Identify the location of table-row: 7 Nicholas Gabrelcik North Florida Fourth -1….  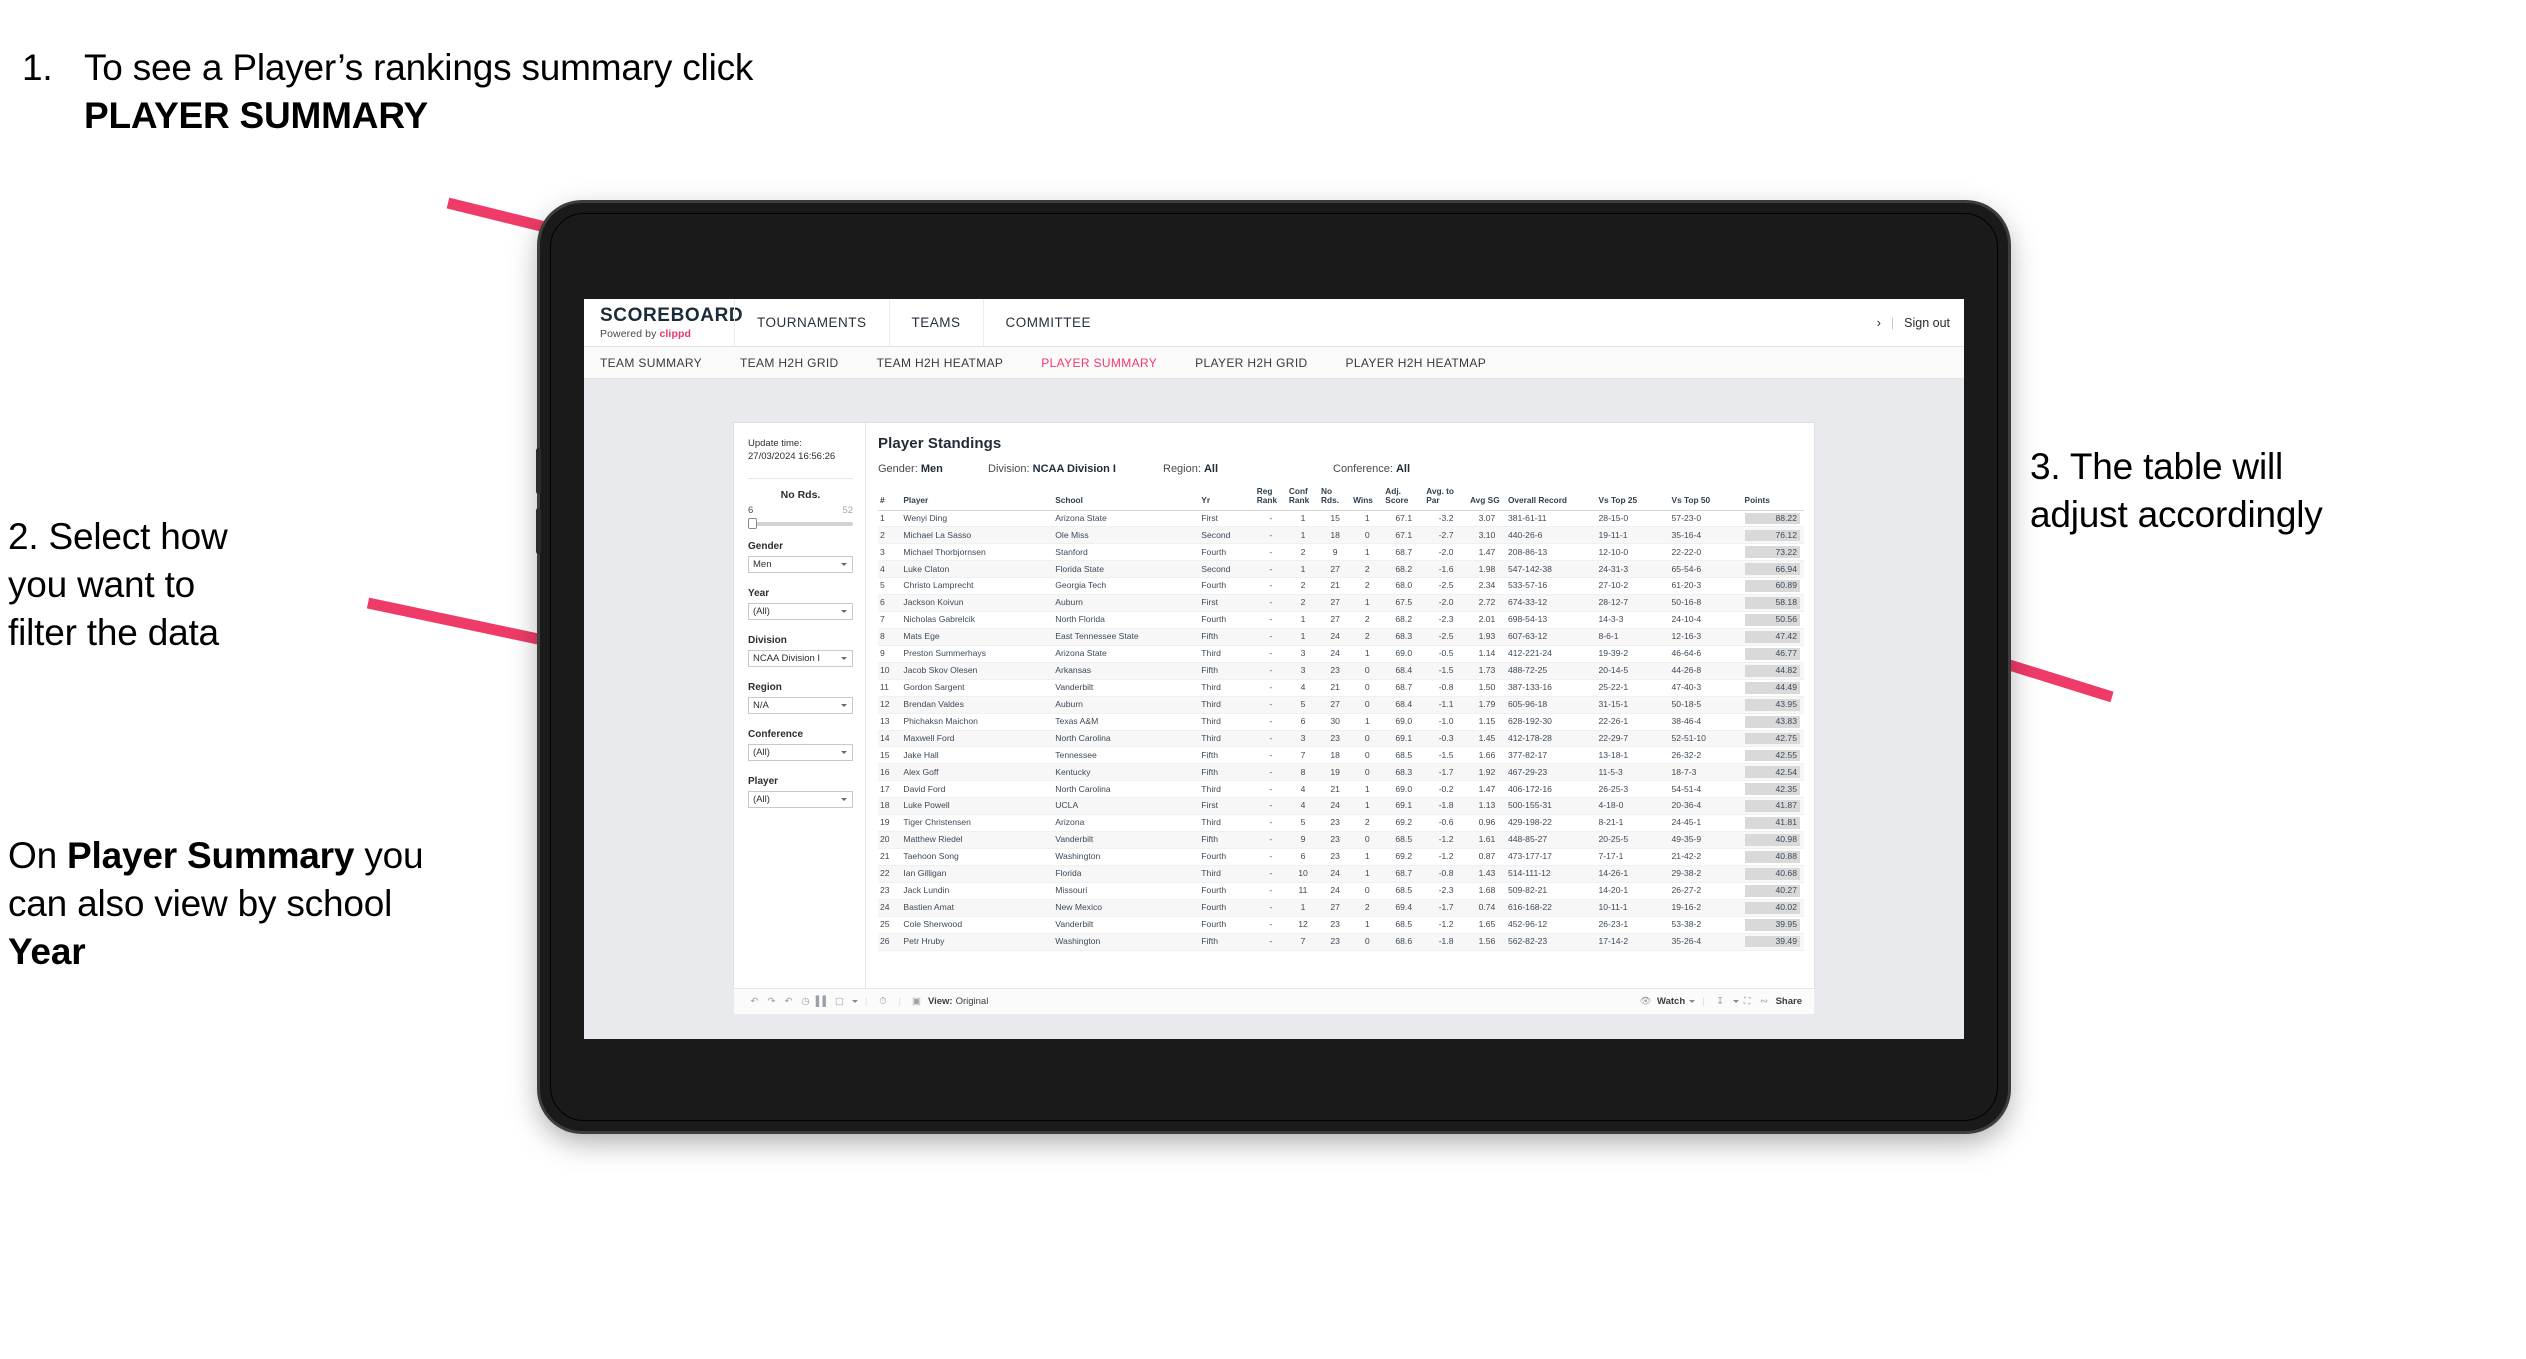
(1341, 620).